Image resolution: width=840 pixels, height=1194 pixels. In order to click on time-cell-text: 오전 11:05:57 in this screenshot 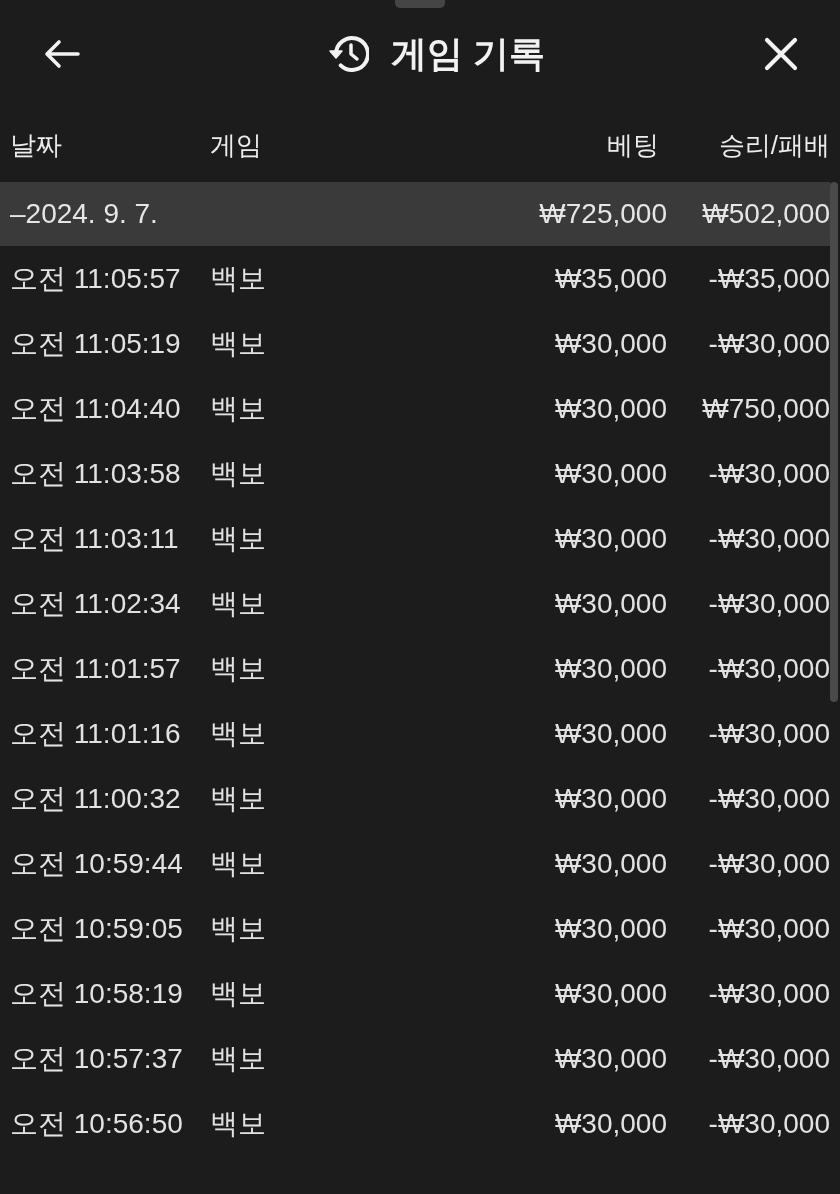, I will do `click(95, 278)`.